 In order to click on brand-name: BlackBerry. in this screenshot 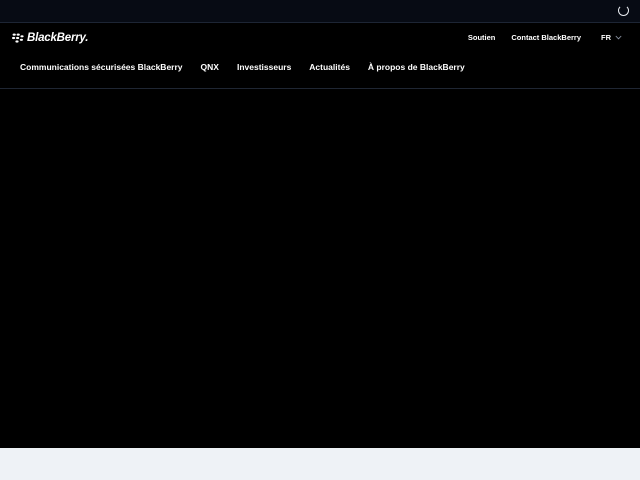, I will do `click(58, 38)`.